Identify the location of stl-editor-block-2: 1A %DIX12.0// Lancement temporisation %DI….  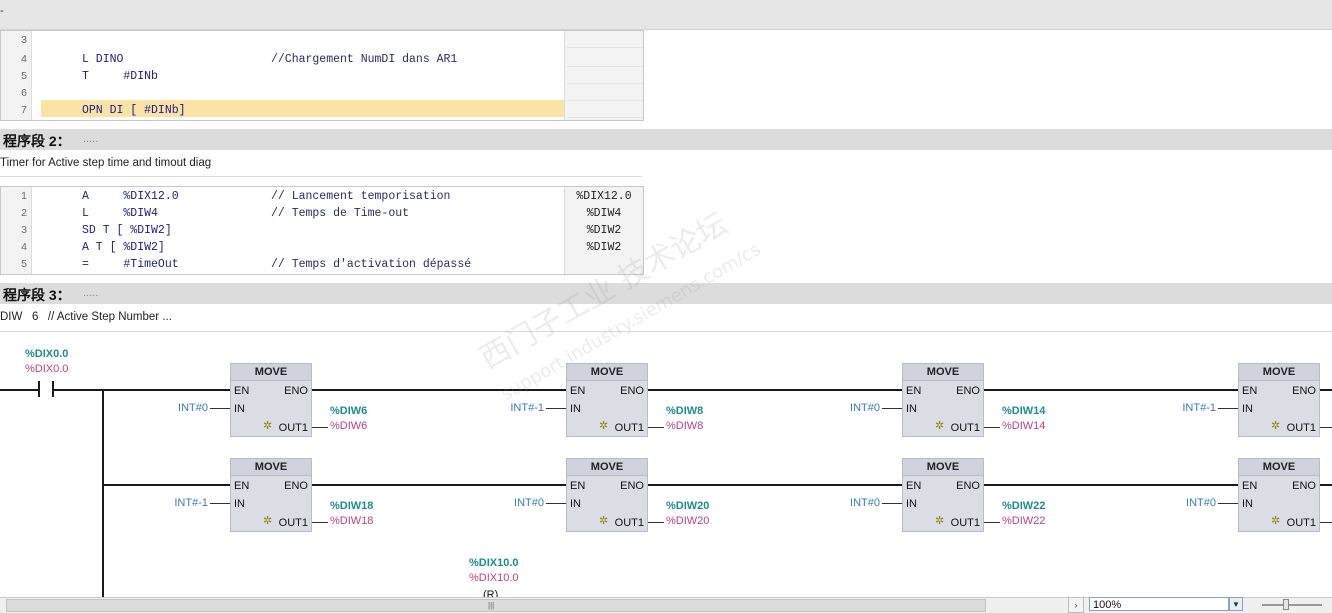
(322, 230).